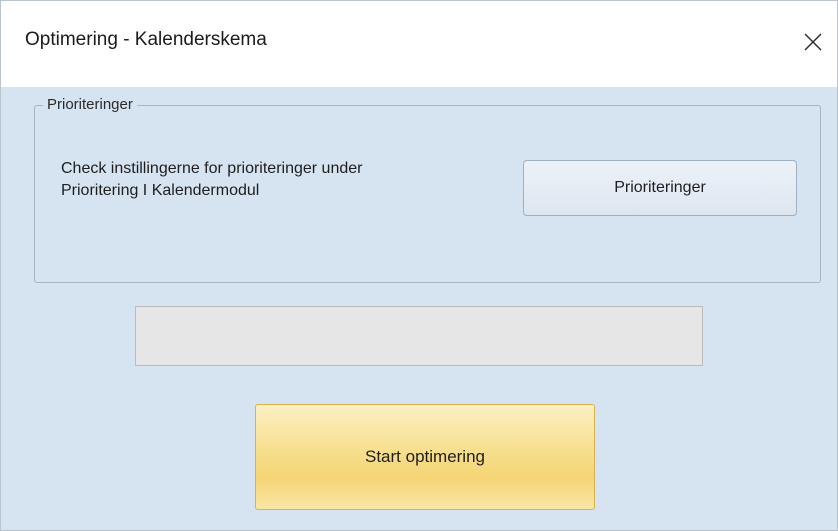 The height and width of the screenshot is (531, 838). I want to click on prioriteringer-button: Prioriteringer, so click(660, 188).